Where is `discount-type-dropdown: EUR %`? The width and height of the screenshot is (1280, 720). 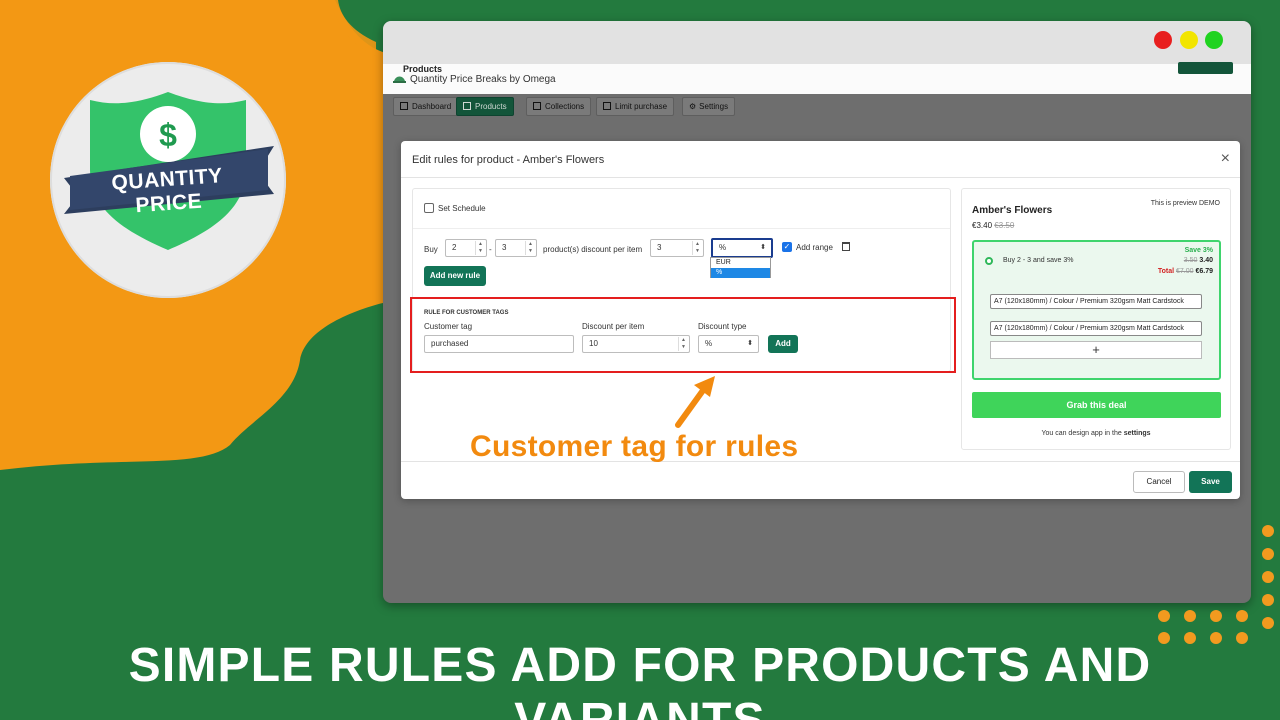 discount-type-dropdown: EUR % is located at coordinates (740, 267).